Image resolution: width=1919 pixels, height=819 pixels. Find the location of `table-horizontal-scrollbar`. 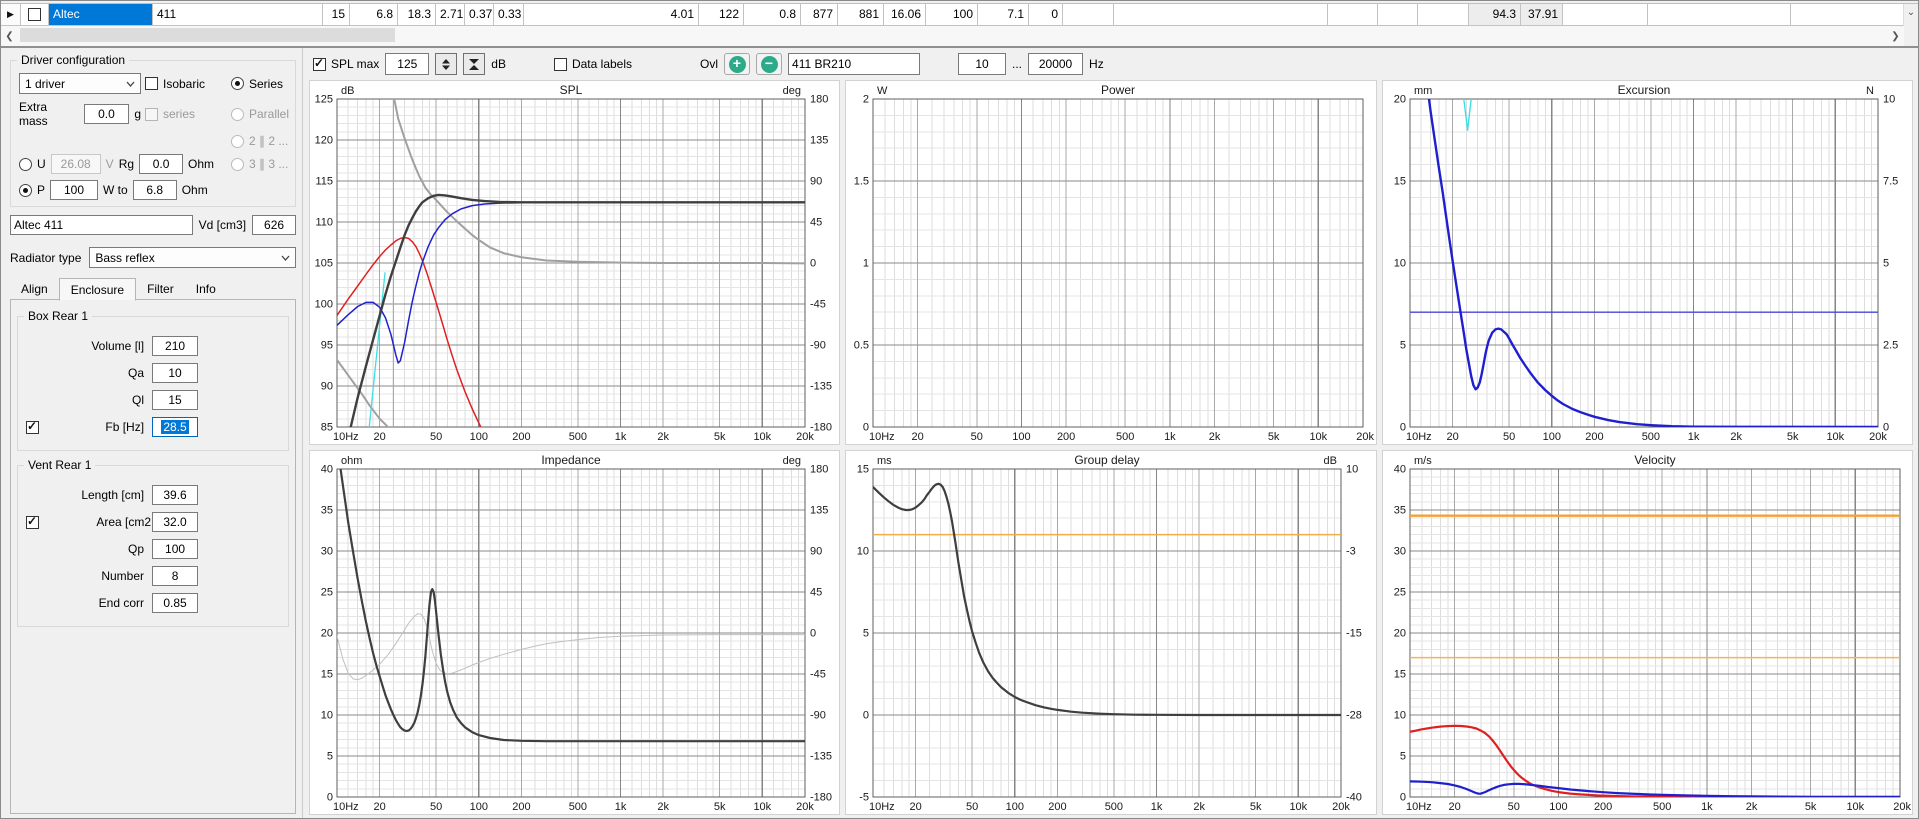

table-horizontal-scrollbar is located at coordinates (959, 37).